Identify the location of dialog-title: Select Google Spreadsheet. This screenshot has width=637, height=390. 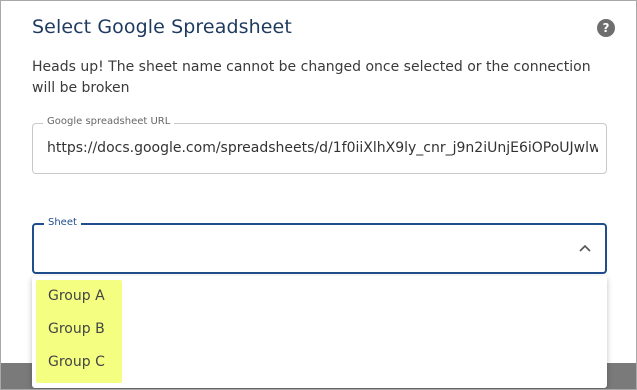
(162, 27).